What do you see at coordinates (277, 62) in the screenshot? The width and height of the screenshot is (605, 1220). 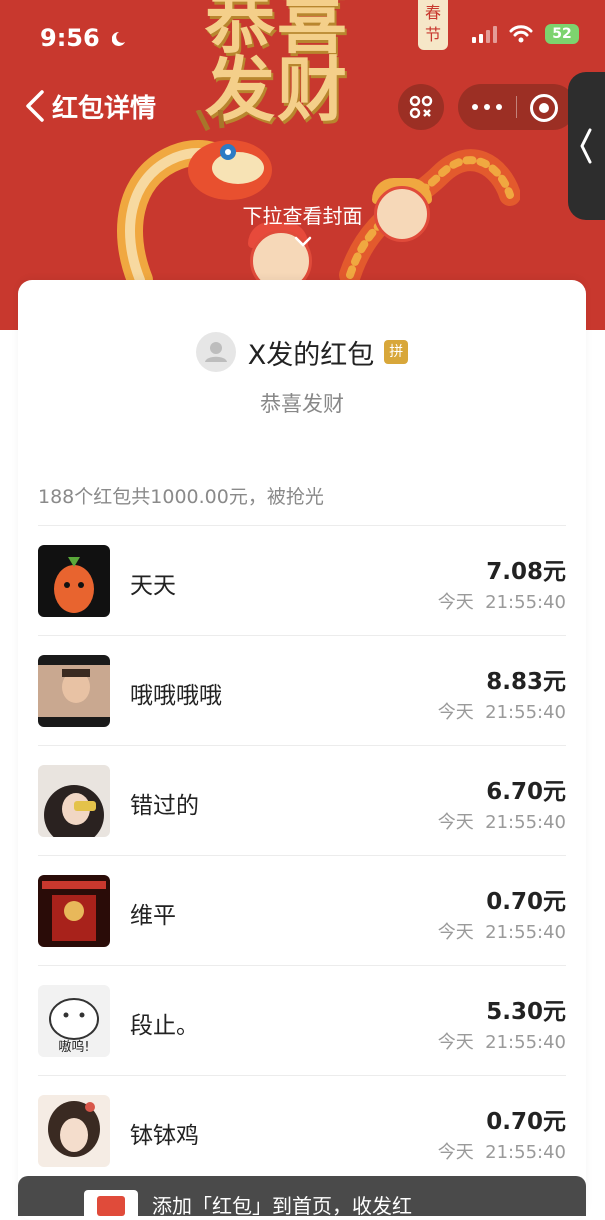 I see `cover-greeting-art: 恭喜 发财` at bounding box center [277, 62].